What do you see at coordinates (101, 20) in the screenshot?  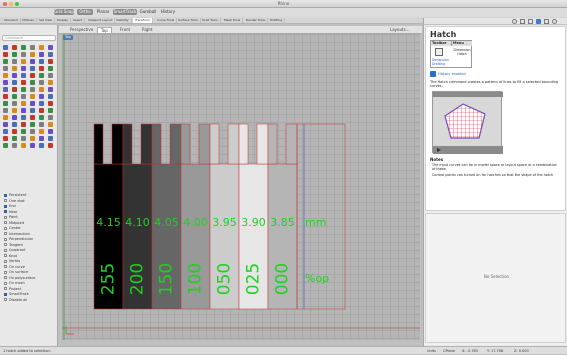 I see `tab-viewport-layout: Viewport Layout` at bounding box center [101, 20].